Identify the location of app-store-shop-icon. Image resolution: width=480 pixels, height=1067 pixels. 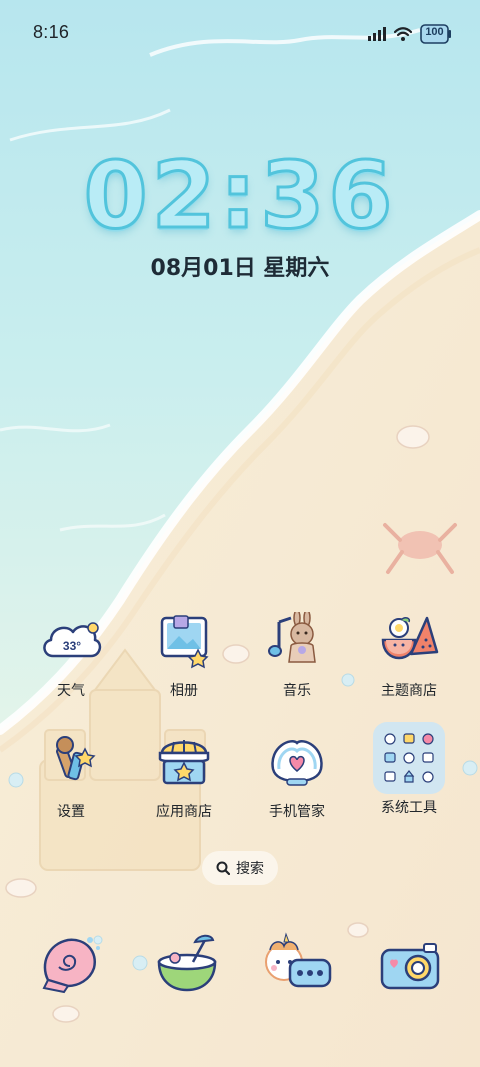
(184, 762).